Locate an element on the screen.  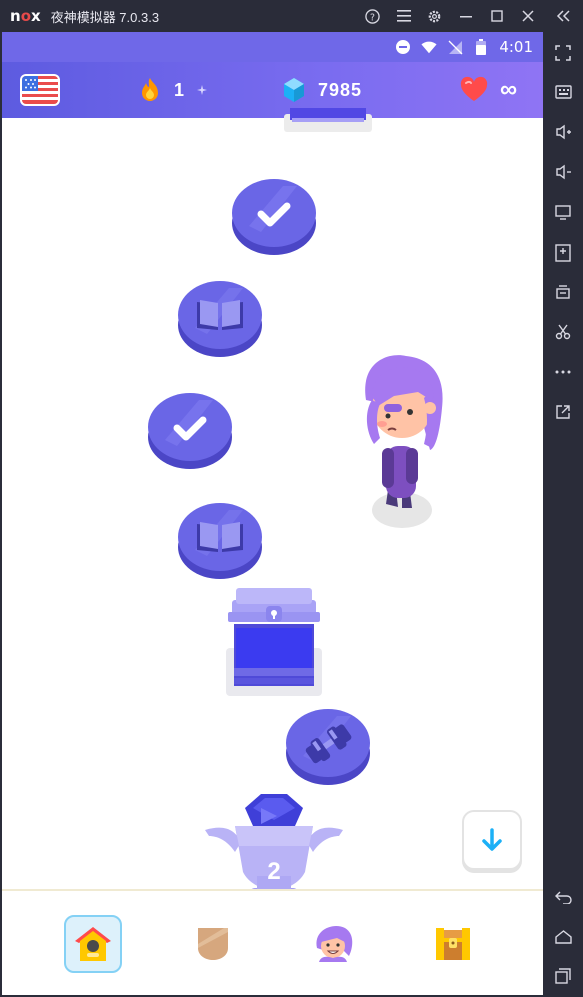
minimize-icon is located at coordinates (465, 16).